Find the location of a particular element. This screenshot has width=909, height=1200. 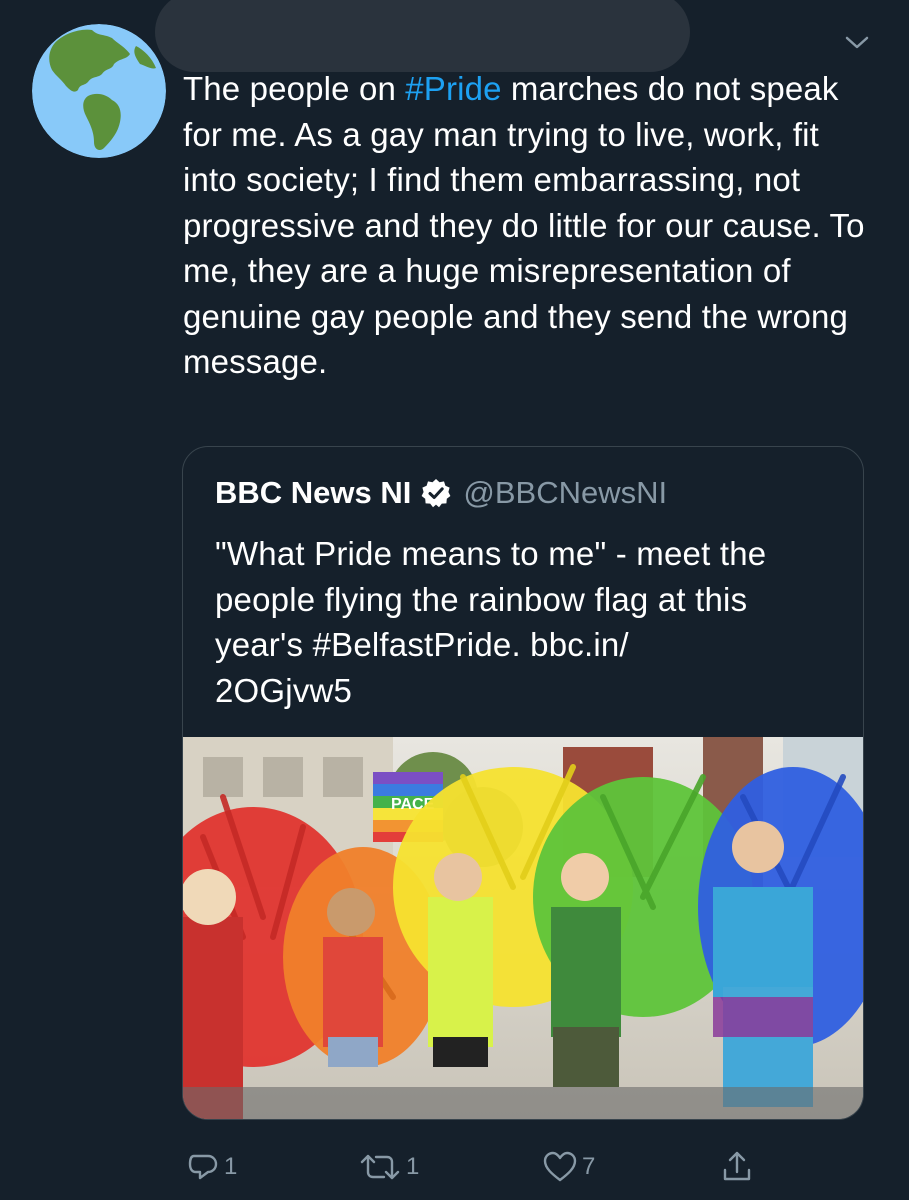

share-icon is located at coordinates (737, 1166).